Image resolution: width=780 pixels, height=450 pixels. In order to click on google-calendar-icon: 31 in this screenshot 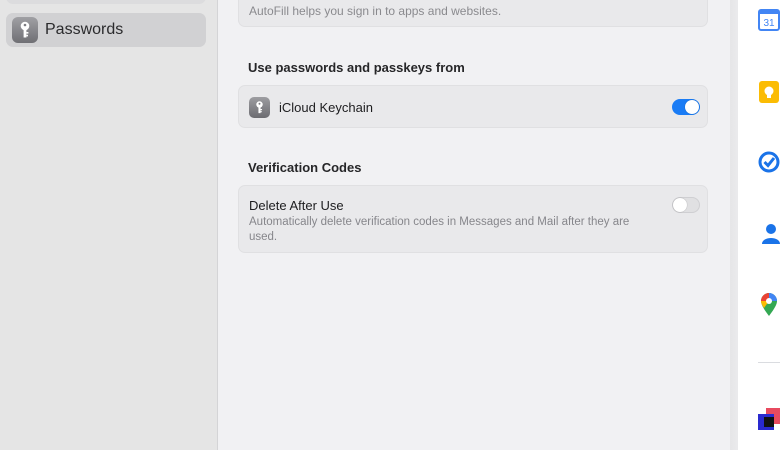, I will do `click(769, 20)`.